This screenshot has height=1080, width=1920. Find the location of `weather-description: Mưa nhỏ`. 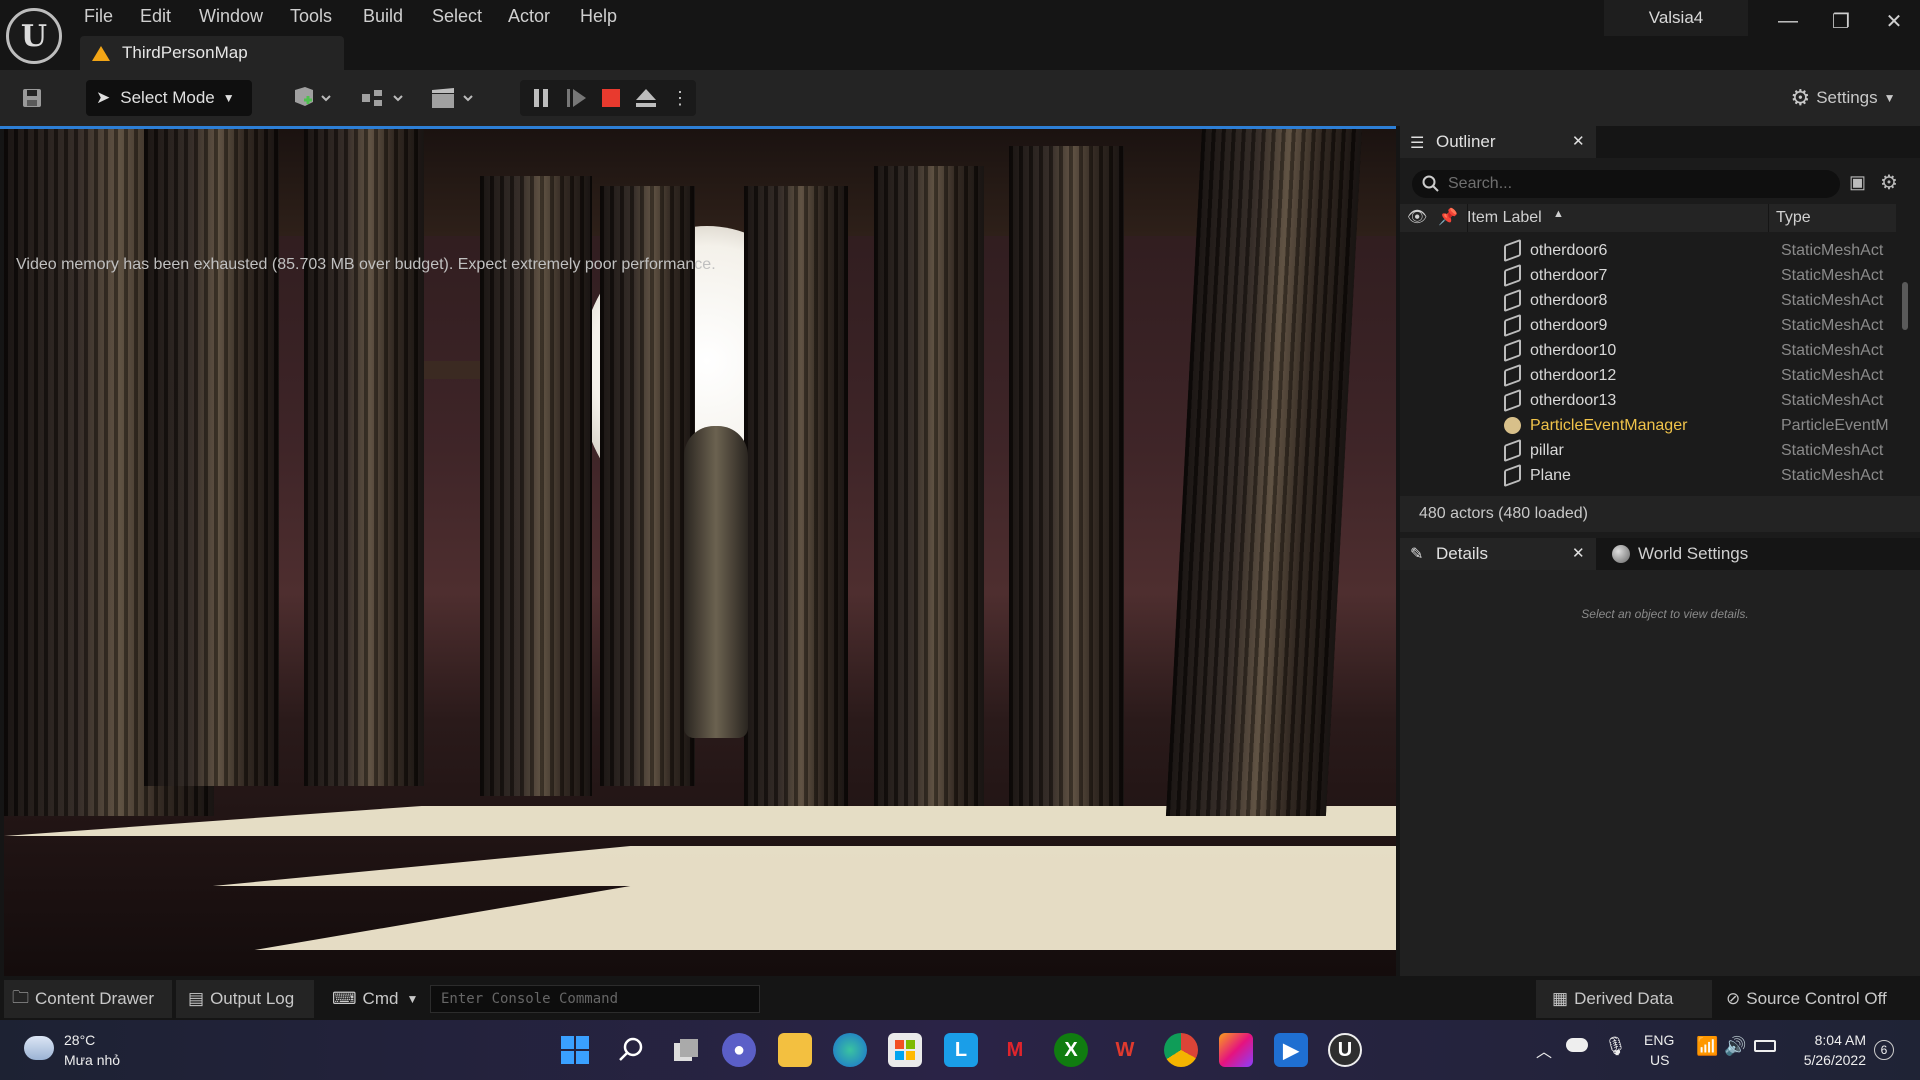

weather-description: Mưa nhỏ is located at coordinates (92, 1060).